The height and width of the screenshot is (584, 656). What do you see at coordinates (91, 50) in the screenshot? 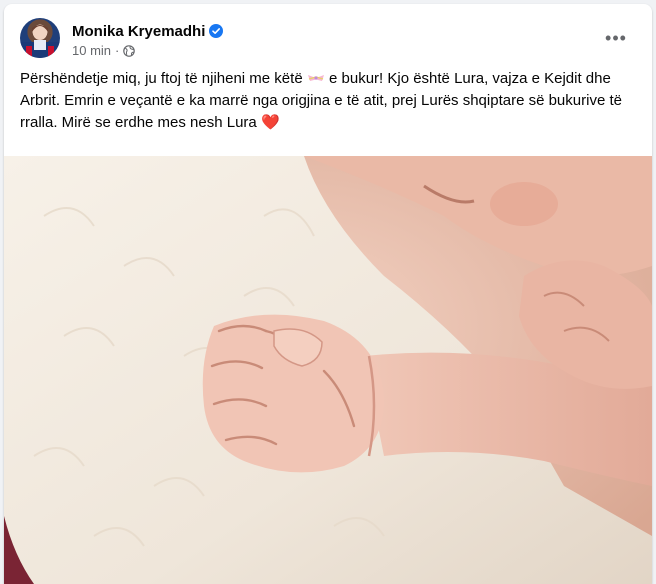
I see `post-timestamp: 10 min` at bounding box center [91, 50].